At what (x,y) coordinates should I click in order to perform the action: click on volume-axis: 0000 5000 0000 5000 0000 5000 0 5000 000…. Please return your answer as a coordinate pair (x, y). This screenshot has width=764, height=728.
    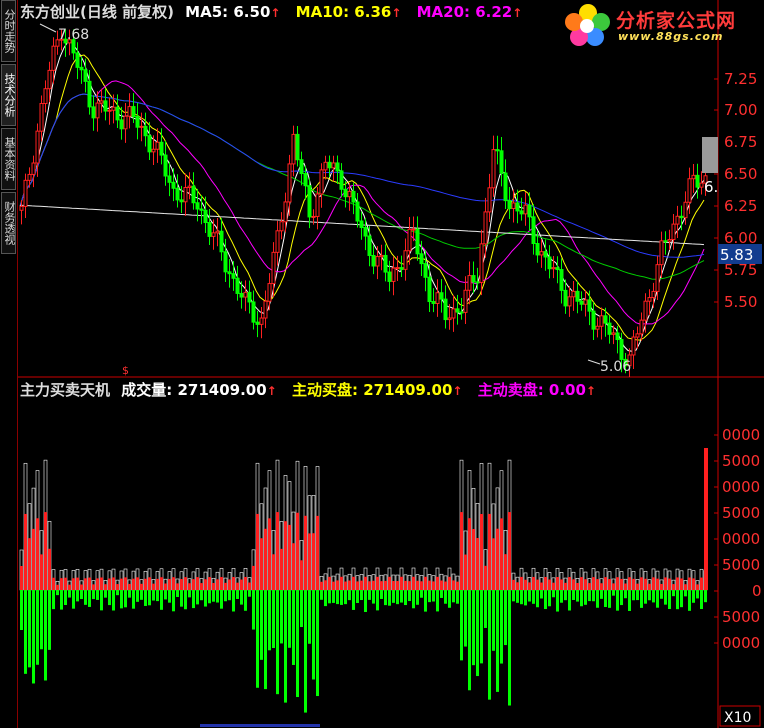
    Looking at the image, I should click on (742, 539).